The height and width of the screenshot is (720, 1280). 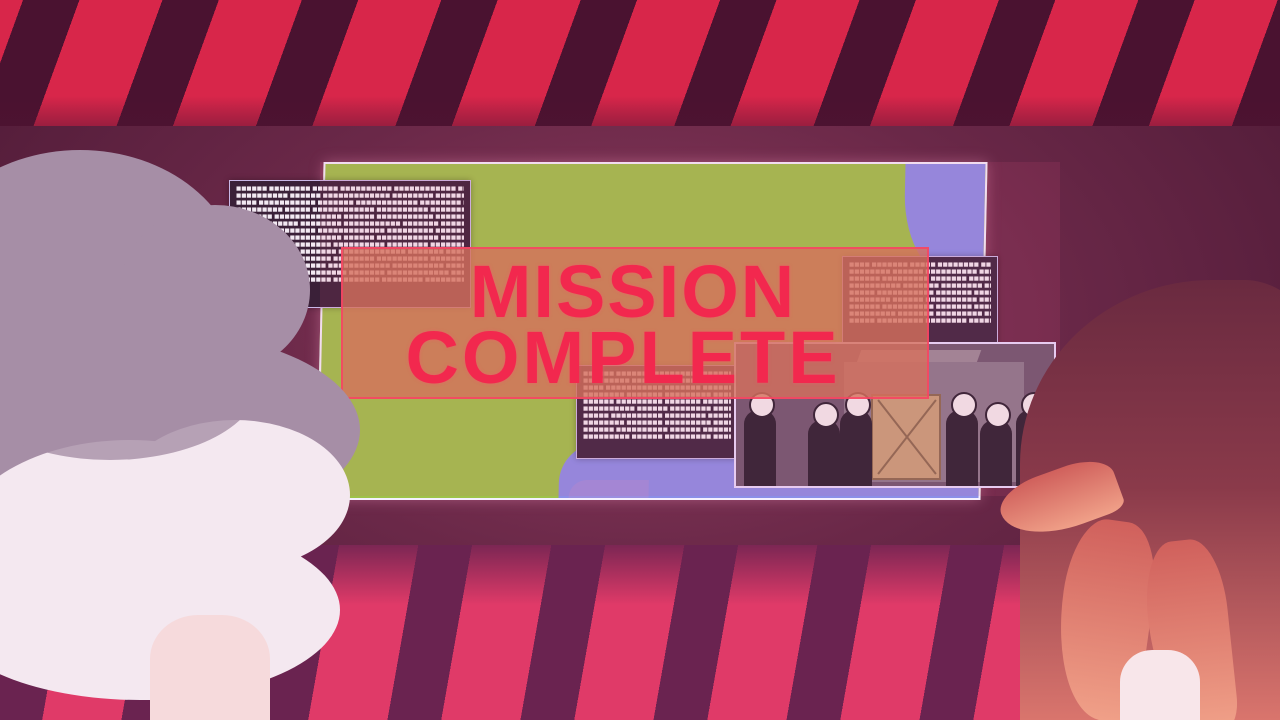 What do you see at coordinates (1160, 685) in the screenshot?
I see `character-right-skin` at bounding box center [1160, 685].